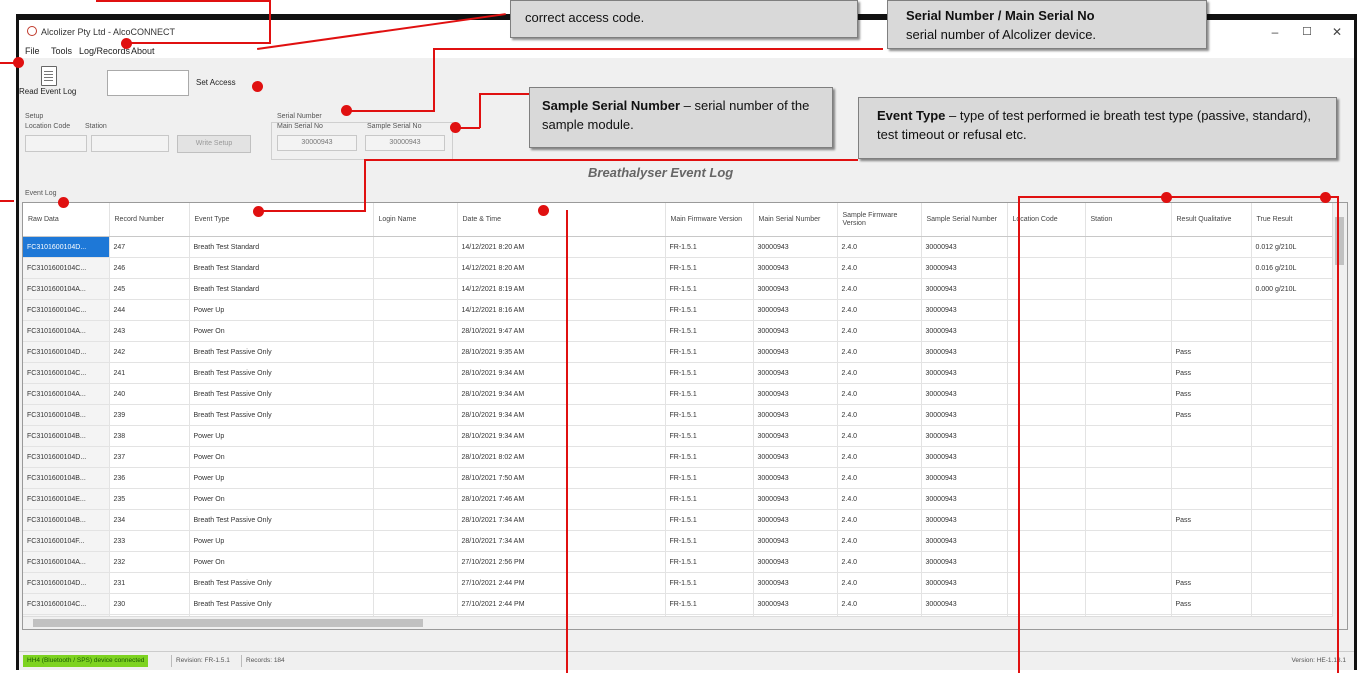  What do you see at coordinates (281, 331) in the screenshot?
I see `table-cell: Power On` at bounding box center [281, 331].